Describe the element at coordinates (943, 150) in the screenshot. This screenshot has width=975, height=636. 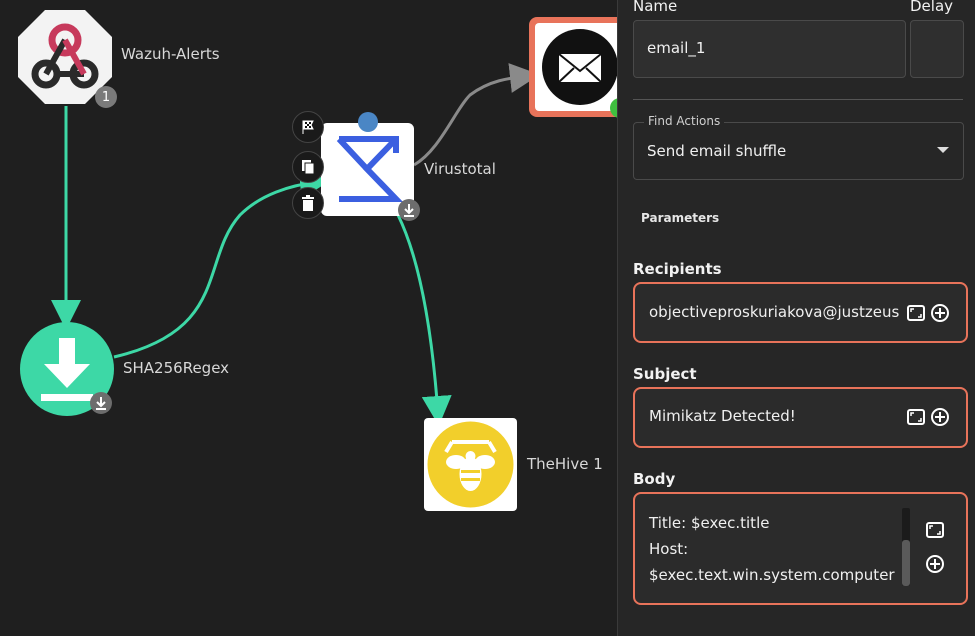
I see `chevron-down-icon` at that location.